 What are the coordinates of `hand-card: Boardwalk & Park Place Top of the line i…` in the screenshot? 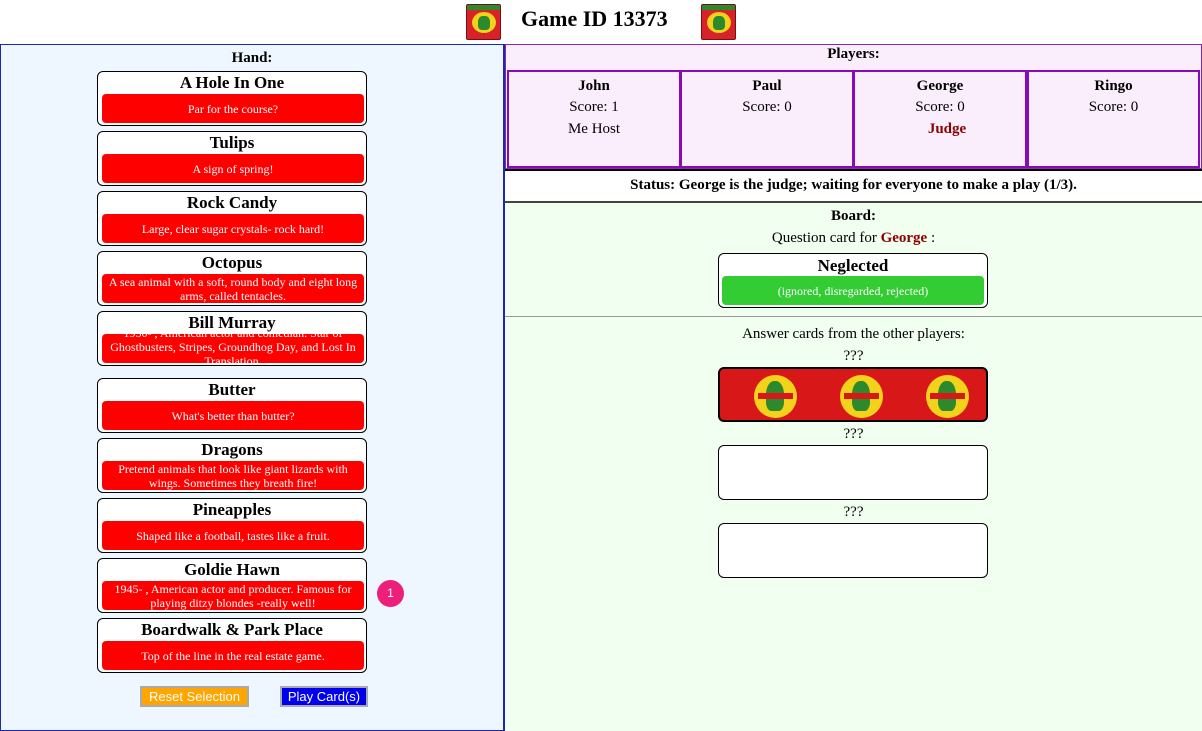 It's located at (232, 645).